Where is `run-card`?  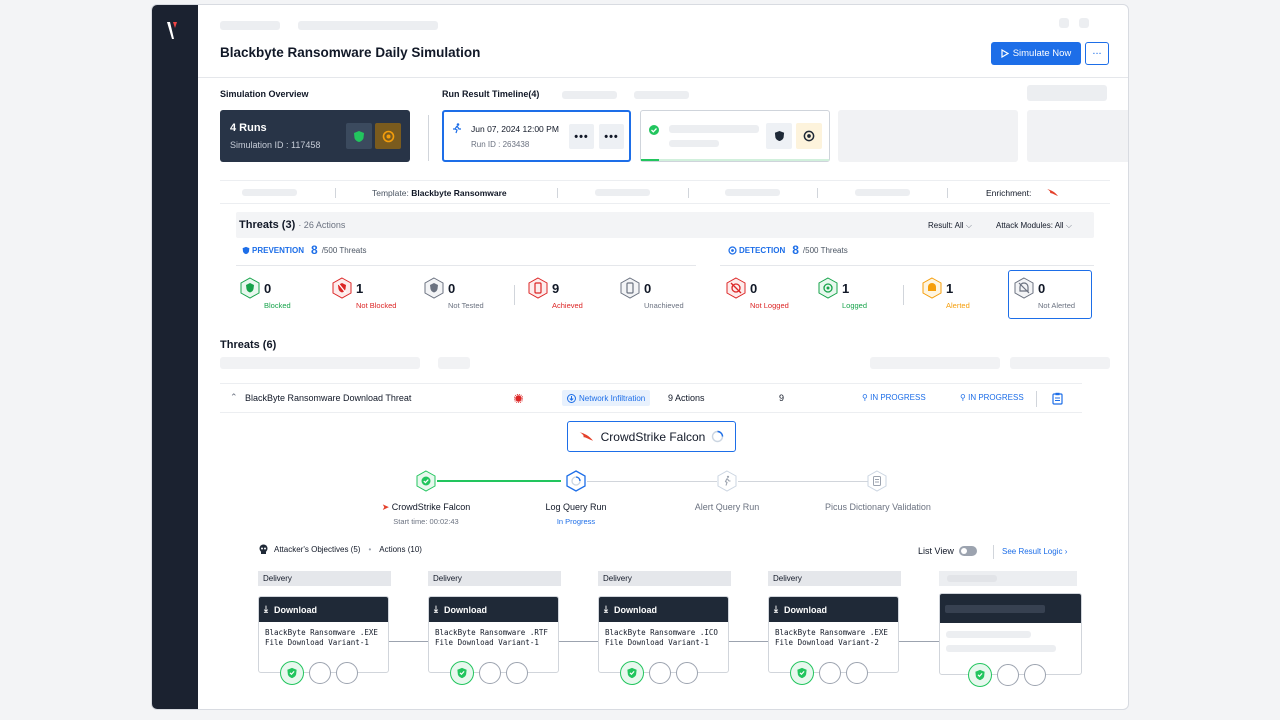
run-card is located at coordinates (735, 136).